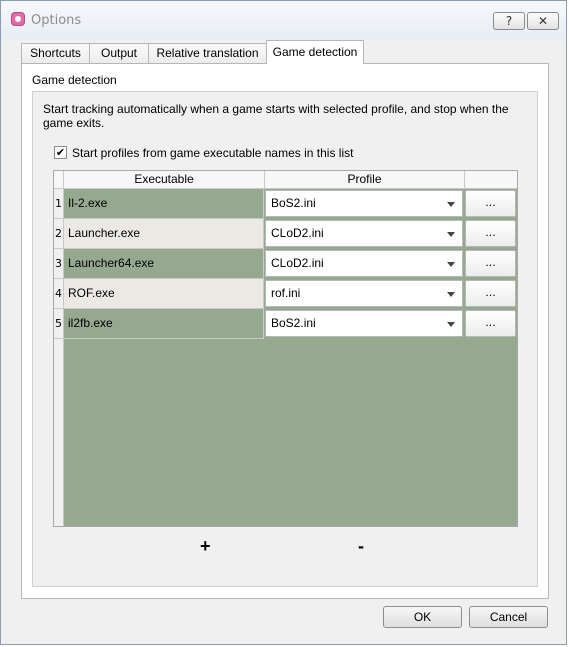  Describe the element at coordinates (59, 204) in the screenshot. I see `row-number: 1` at that location.